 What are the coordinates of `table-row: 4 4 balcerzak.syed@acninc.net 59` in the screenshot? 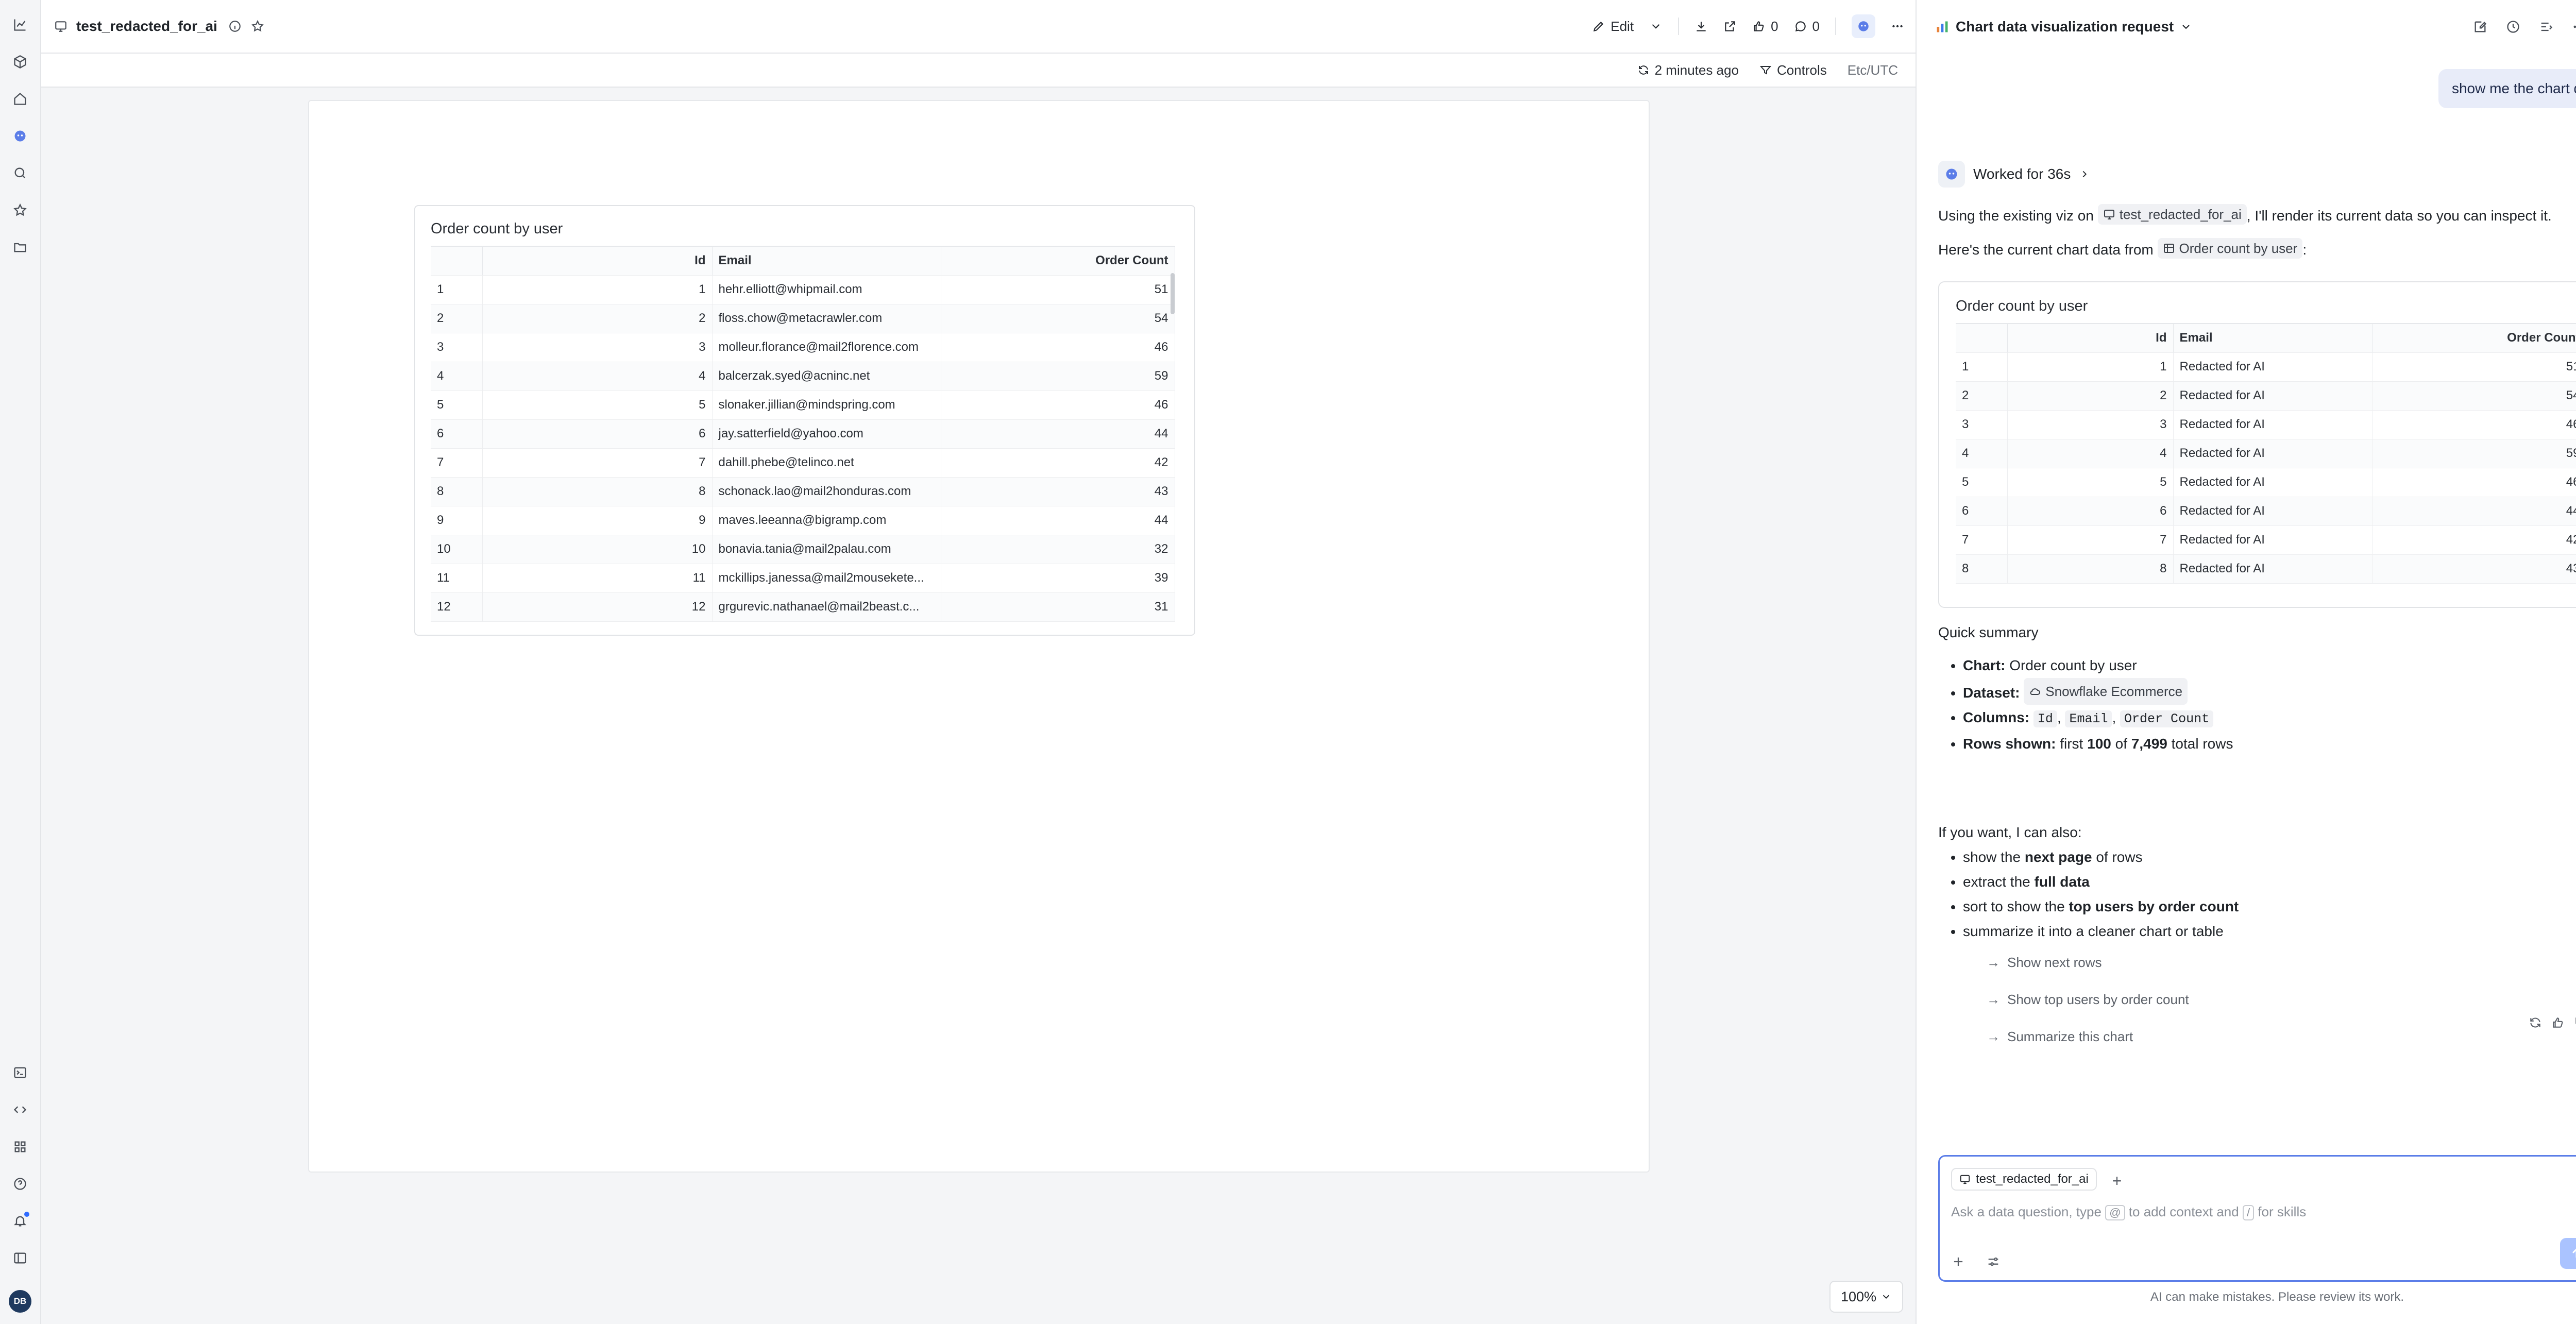 It's located at (803, 376).